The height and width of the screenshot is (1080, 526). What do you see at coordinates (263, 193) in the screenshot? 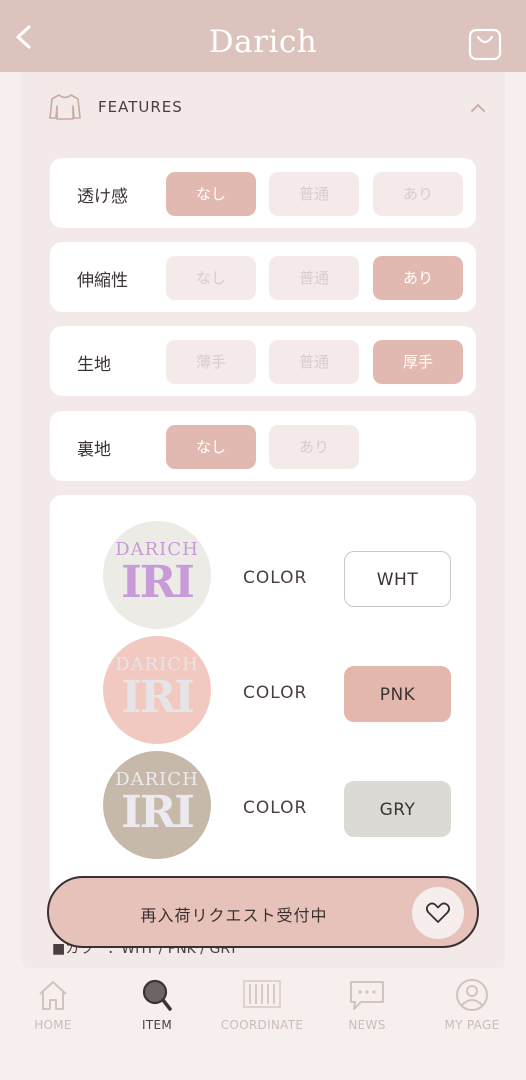
I see `feature-row-transparency: 透け感 なし 普通 あり` at bounding box center [263, 193].